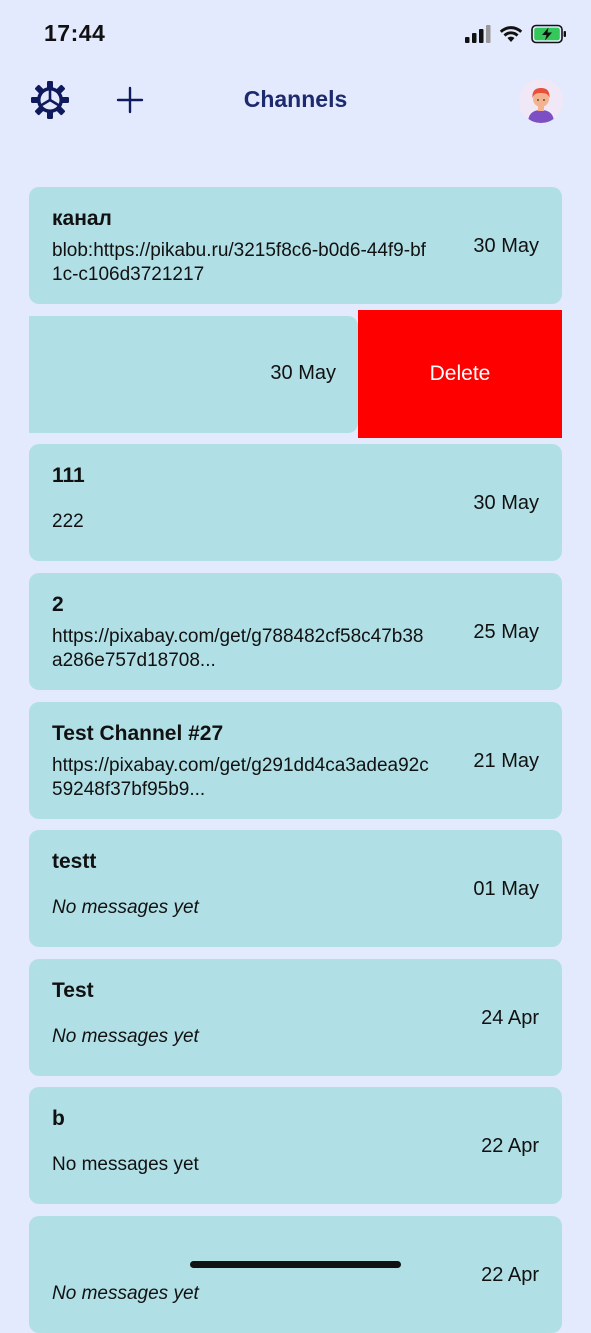 Image resolution: width=591 pixels, height=1333 pixels. What do you see at coordinates (75, 33) in the screenshot?
I see `status-time: 17:44` at bounding box center [75, 33].